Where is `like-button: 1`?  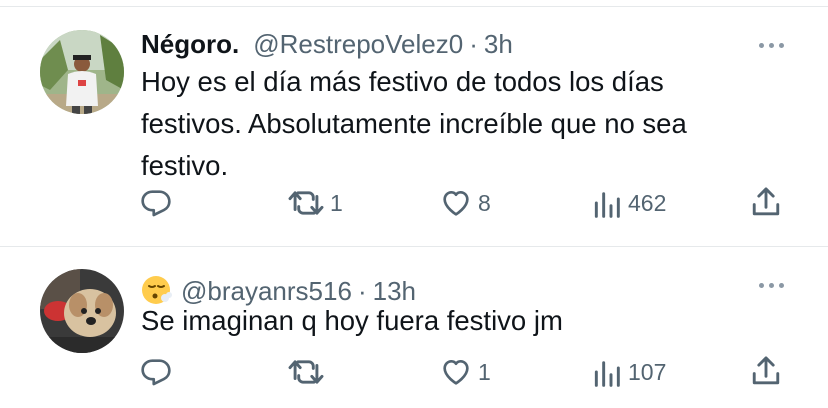
like-button: 1 is located at coordinates (465, 372).